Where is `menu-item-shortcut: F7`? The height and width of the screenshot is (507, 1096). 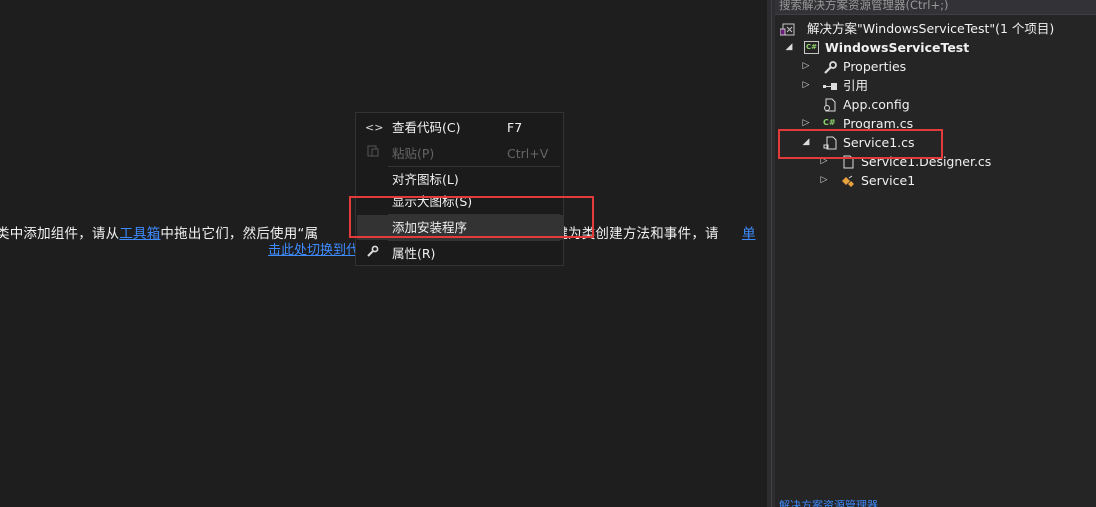 menu-item-shortcut: F7 is located at coordinates (515, 127).